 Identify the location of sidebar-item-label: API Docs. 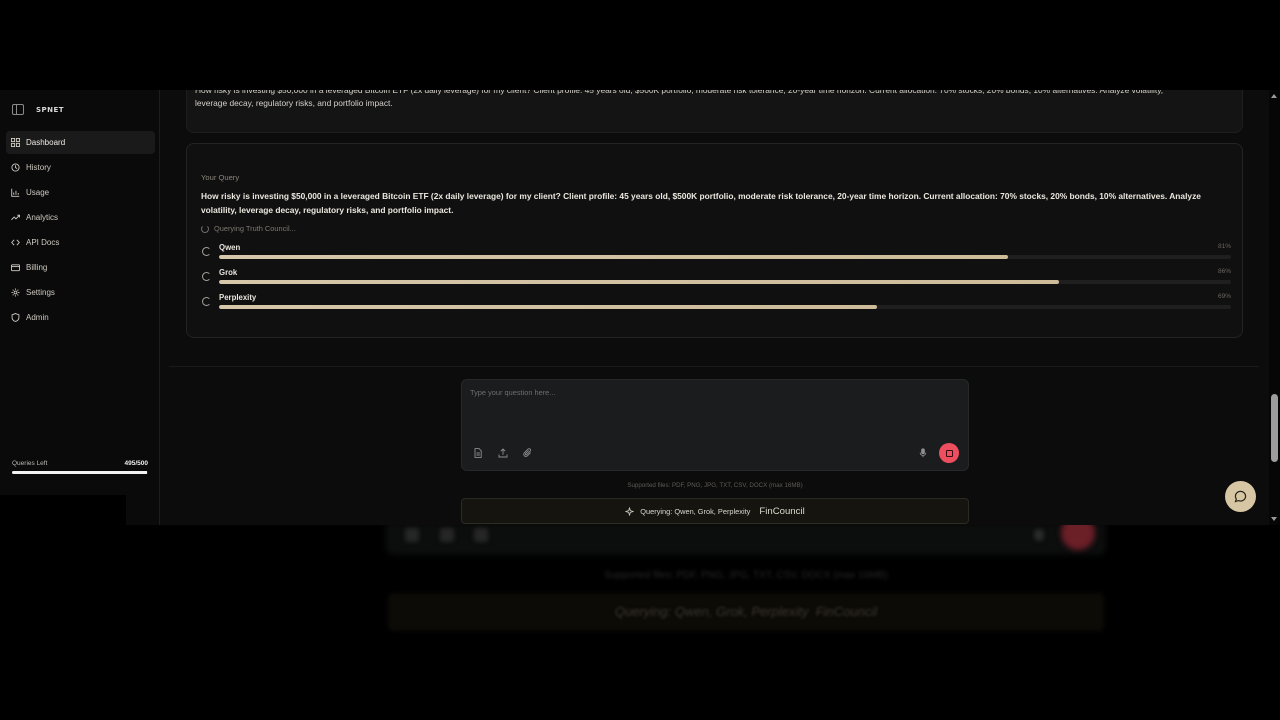
(43, 242).